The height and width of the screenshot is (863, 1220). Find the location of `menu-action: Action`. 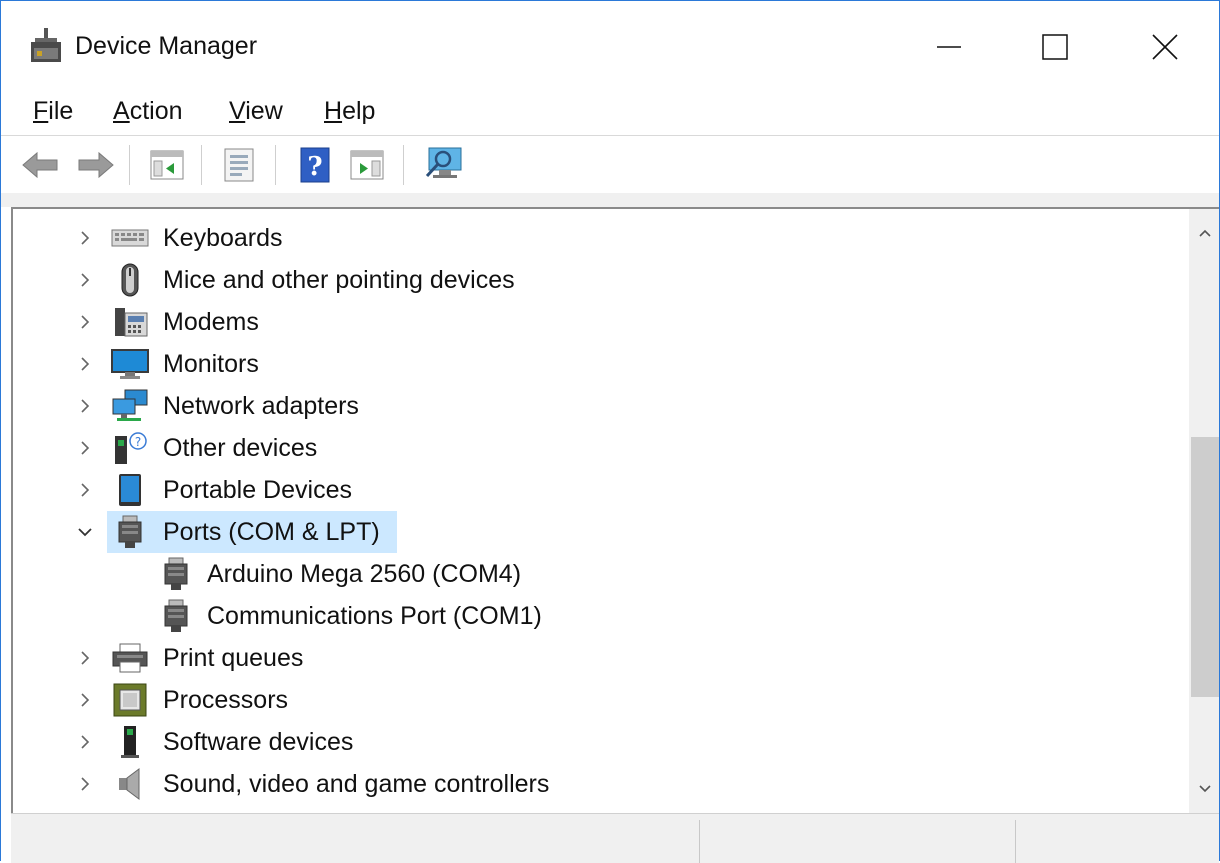

menu-action: Action is located at coordinates (148, 111).